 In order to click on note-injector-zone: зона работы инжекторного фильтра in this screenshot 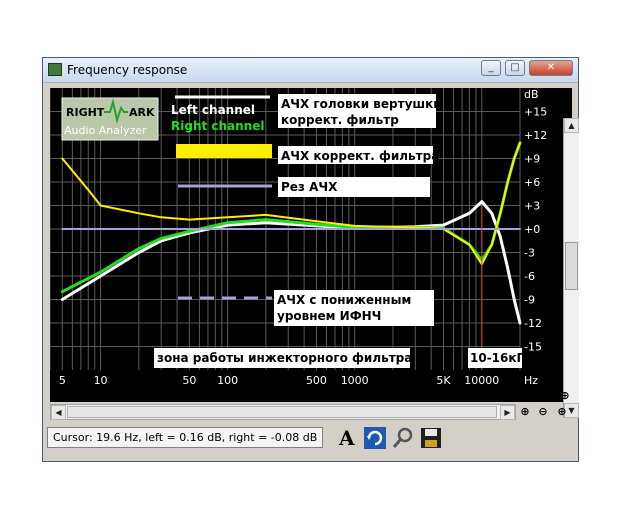, I will do `click(284, 358)`.